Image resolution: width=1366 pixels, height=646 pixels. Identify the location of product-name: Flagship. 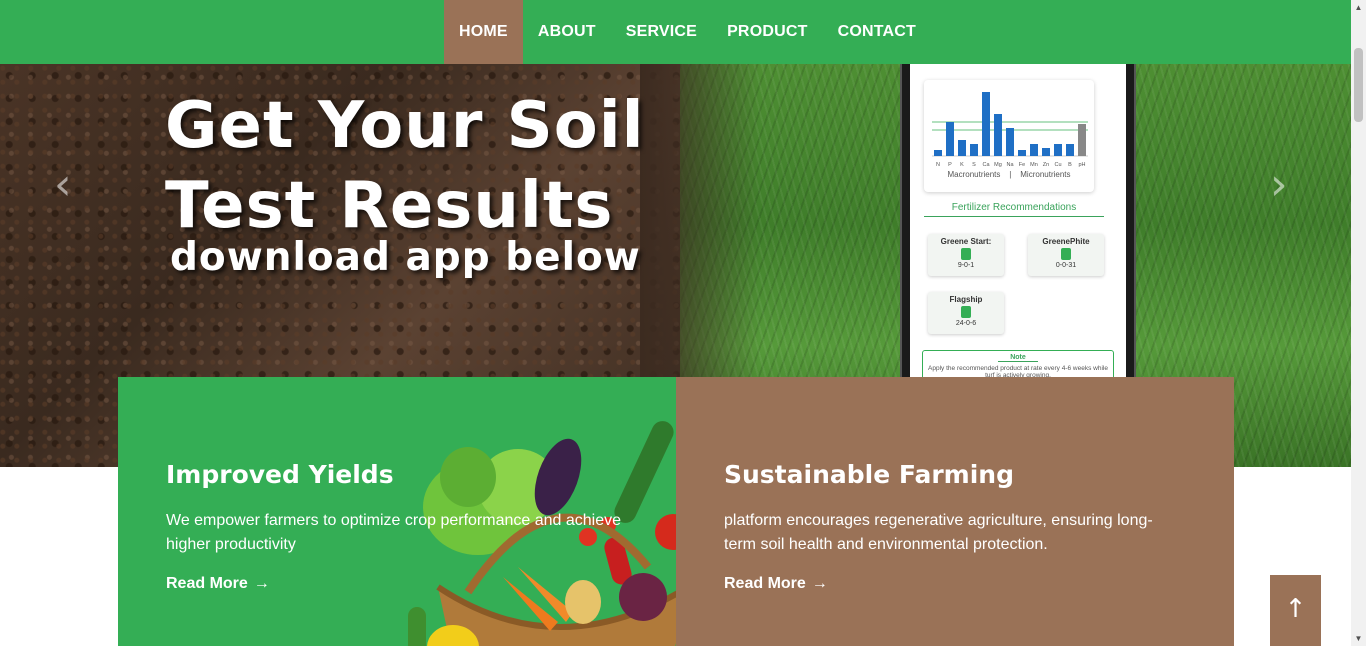
(966, 299).